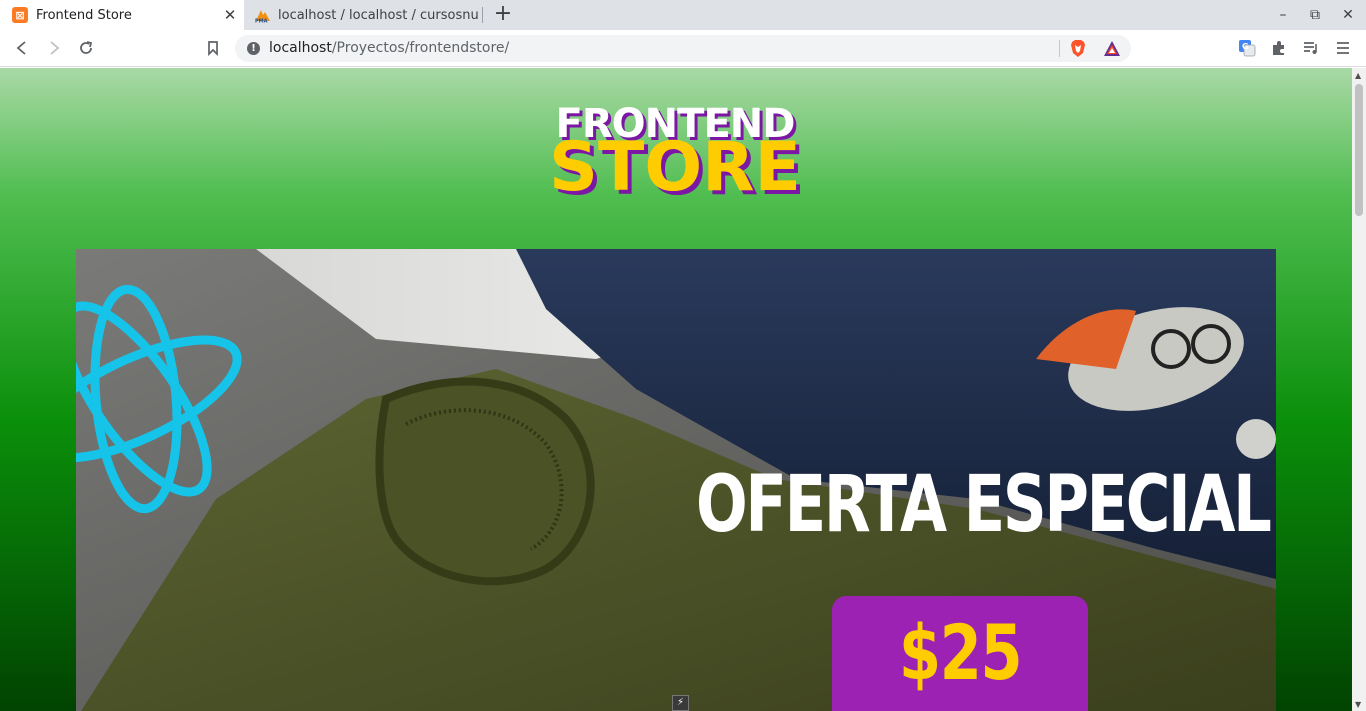 Image resolution: width=1366 pixels, height=711 pixels. What do you see at coordinates (503, 15) in the screenshot?
I see `new-tab-button: +` at bounding box center [503, 15].